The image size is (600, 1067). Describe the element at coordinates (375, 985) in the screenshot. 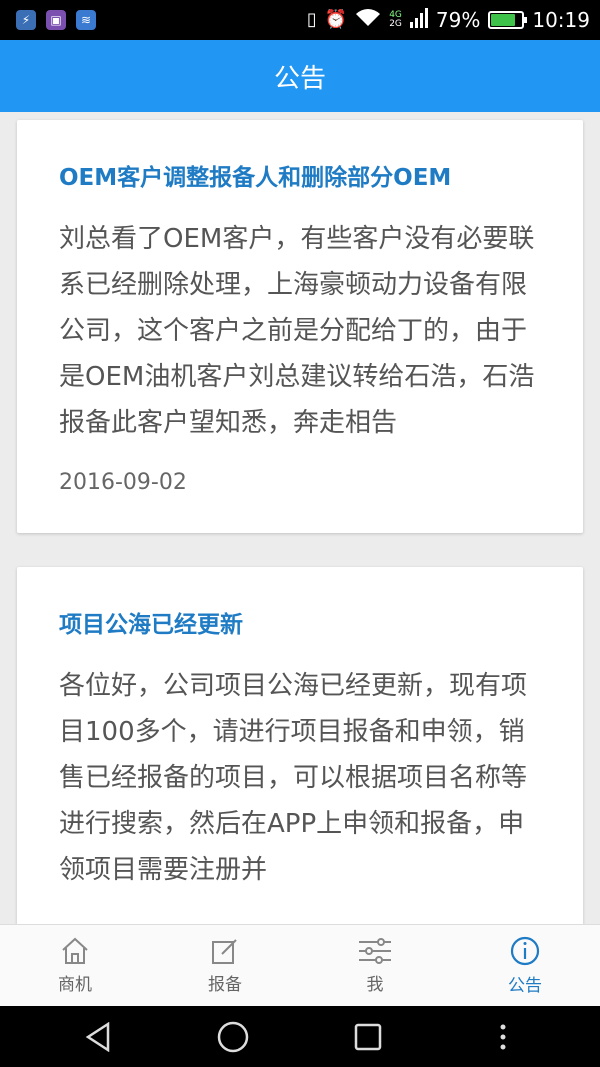

I see `nav-label: 我` at that location.